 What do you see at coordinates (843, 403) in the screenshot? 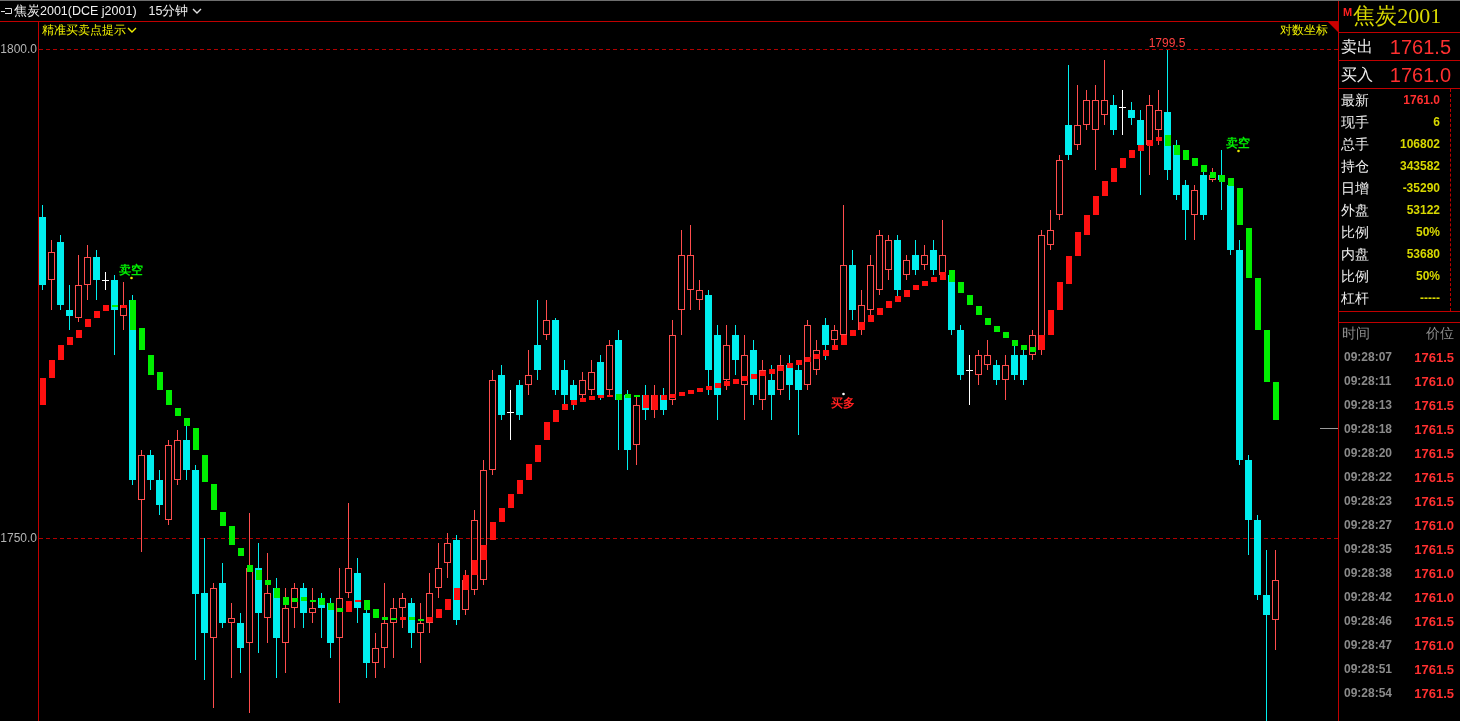
I see `buy-signal-label: 买多` at bounding box center [843, 403].